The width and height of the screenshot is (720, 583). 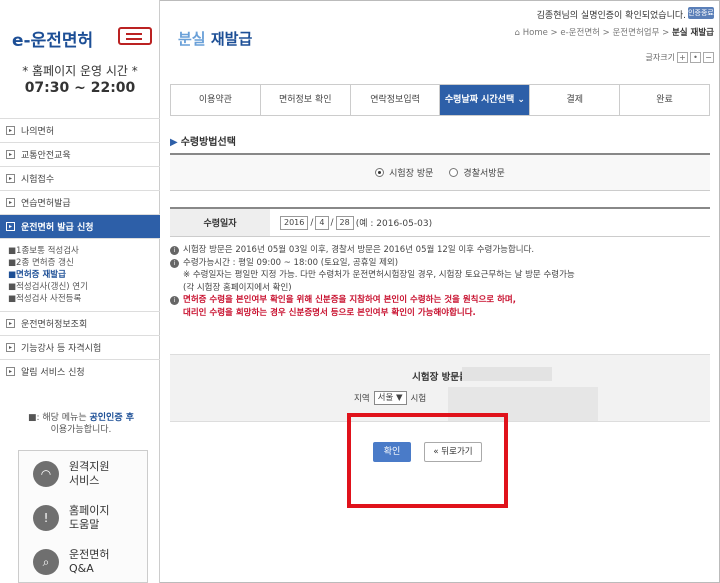 What do you see at coordinates (83, 474) in the screenshot?
I see `remote-support-button: ◠ 원격지원 서비스` at bounding box center [83, 474].